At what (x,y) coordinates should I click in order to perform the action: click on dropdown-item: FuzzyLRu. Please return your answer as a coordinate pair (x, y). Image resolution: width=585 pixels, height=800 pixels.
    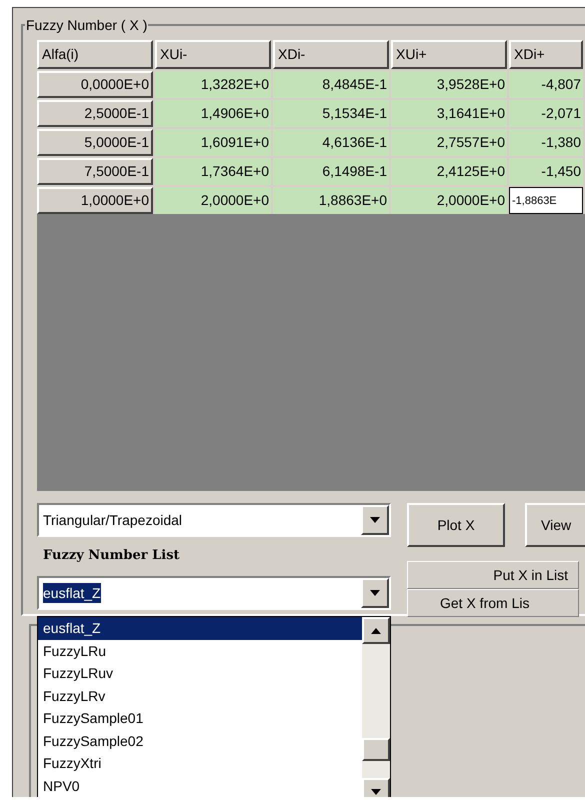
    Looking at the image, I should click on (200, 651).